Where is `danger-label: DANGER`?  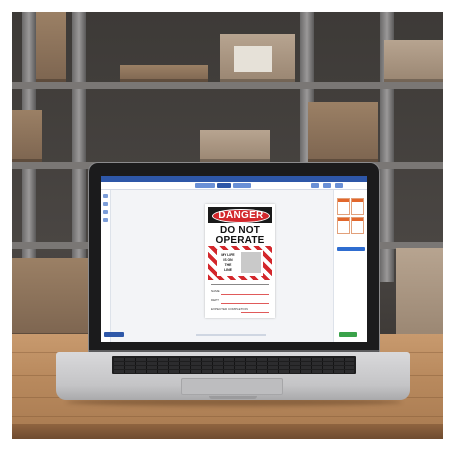
danger-label: DANGER is located at coordinates (241, 216).